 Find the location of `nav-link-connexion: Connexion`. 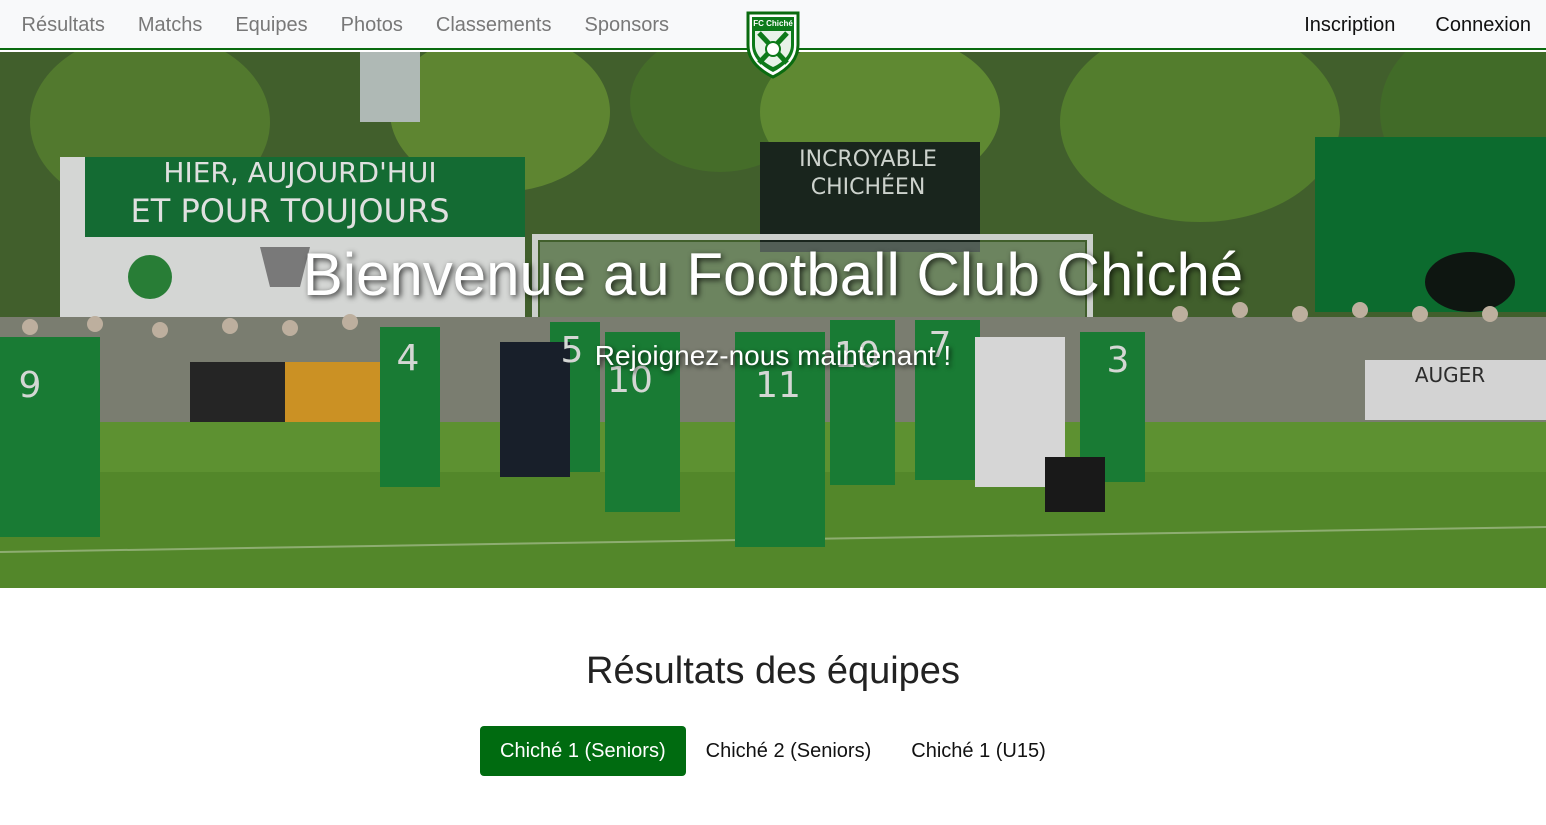

nav-link-connexion: Connexion is located at coordinates (1463, 25).